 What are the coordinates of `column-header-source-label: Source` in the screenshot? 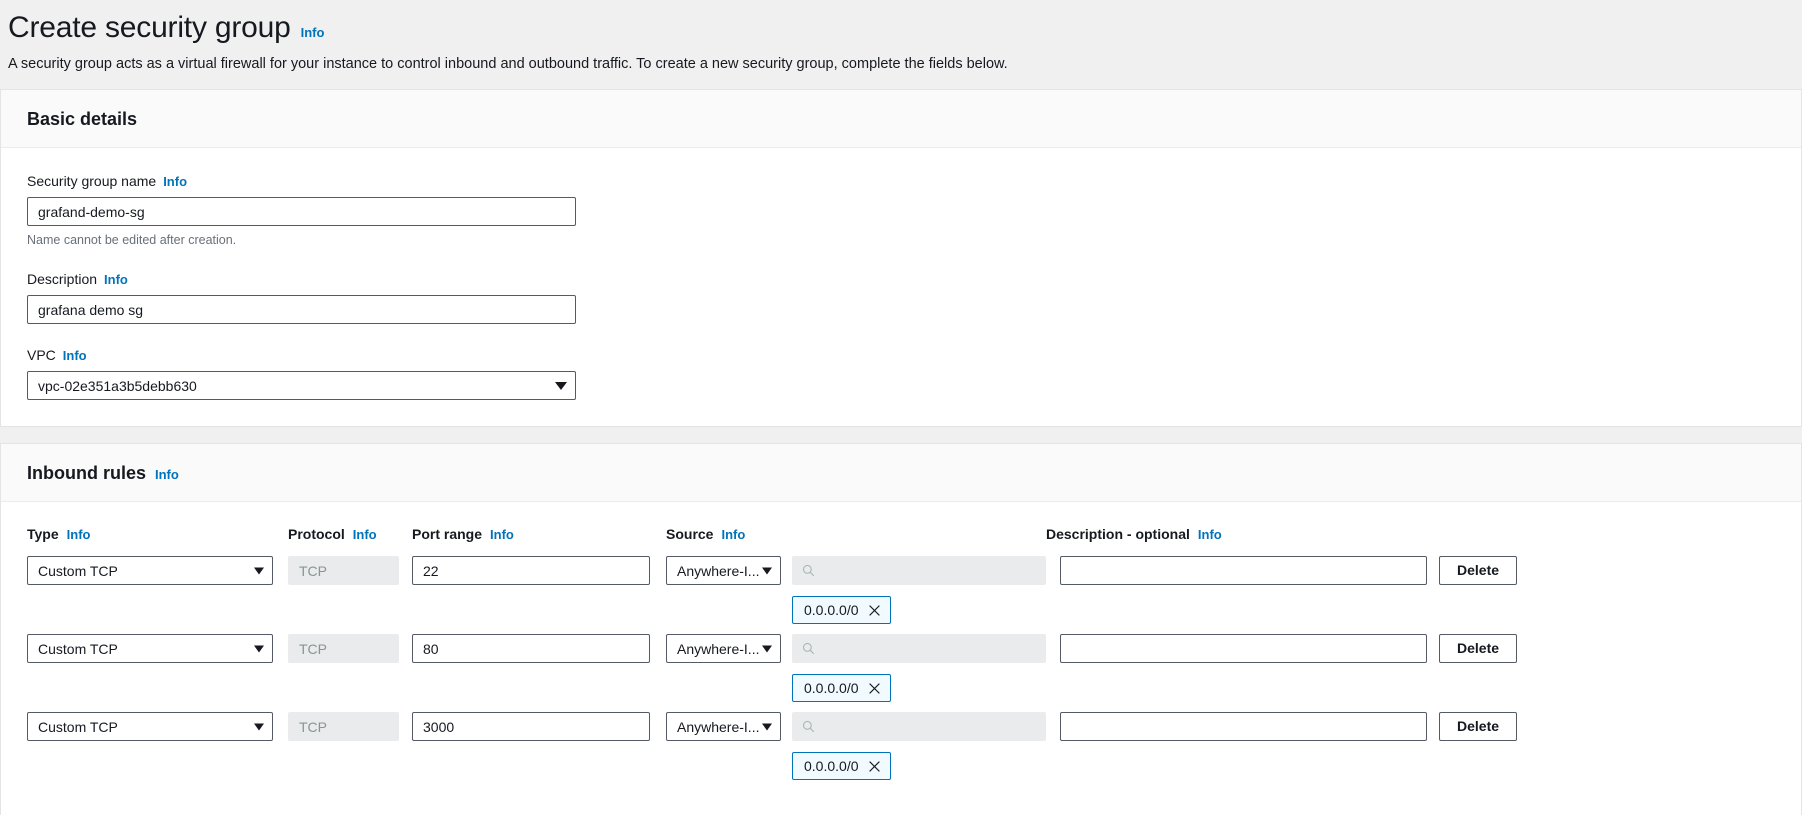 It's located at (690, 534).